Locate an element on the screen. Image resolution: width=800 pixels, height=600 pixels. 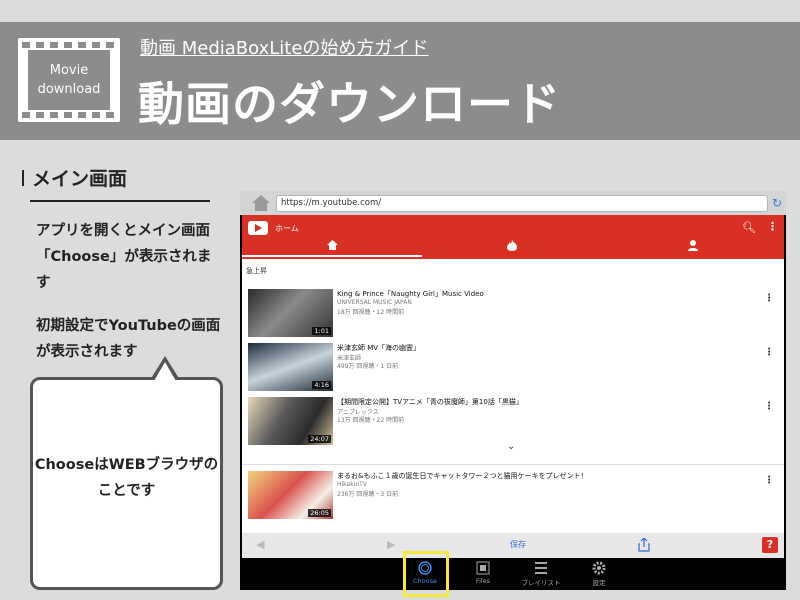
flame-icon is located at coordinates (512, 245).